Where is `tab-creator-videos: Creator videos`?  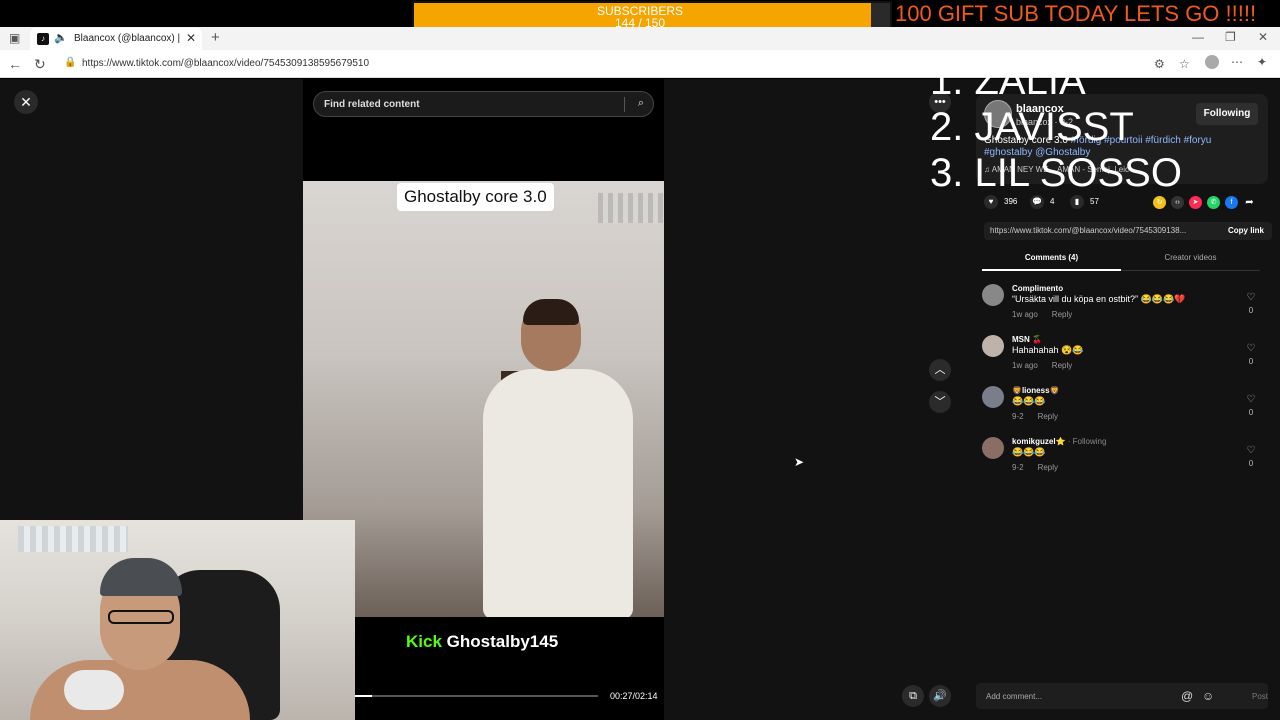 tab-creator-videos: Creator videos is located at coordinates (1190, 257).